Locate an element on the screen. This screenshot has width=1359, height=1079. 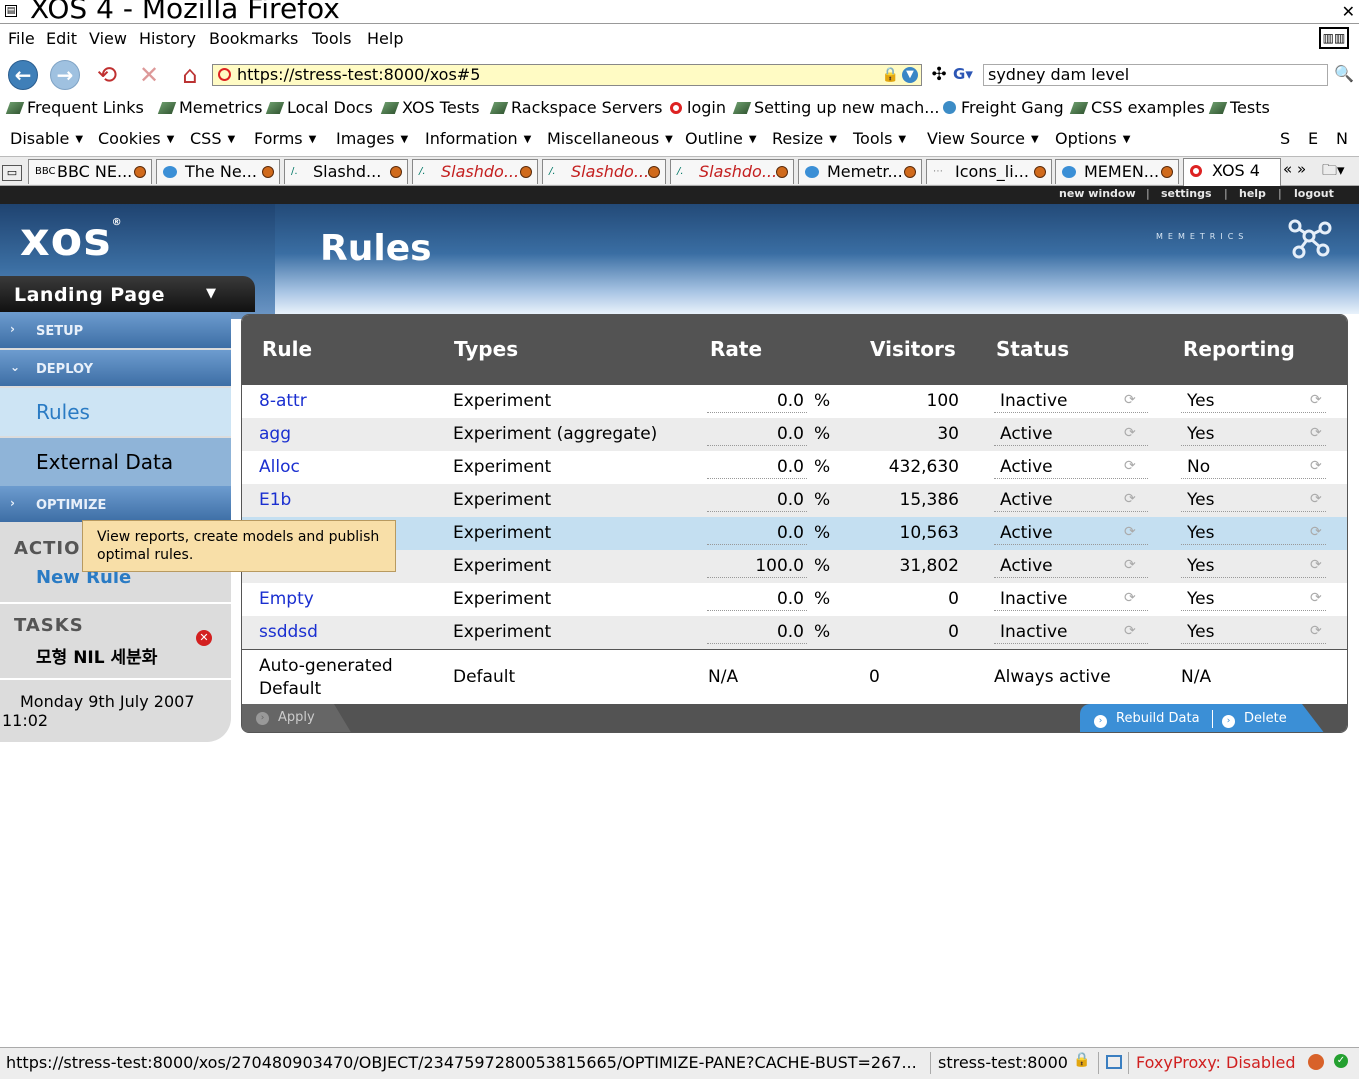
book-icon: ▥▥ is located at coordinates (1334, 38).